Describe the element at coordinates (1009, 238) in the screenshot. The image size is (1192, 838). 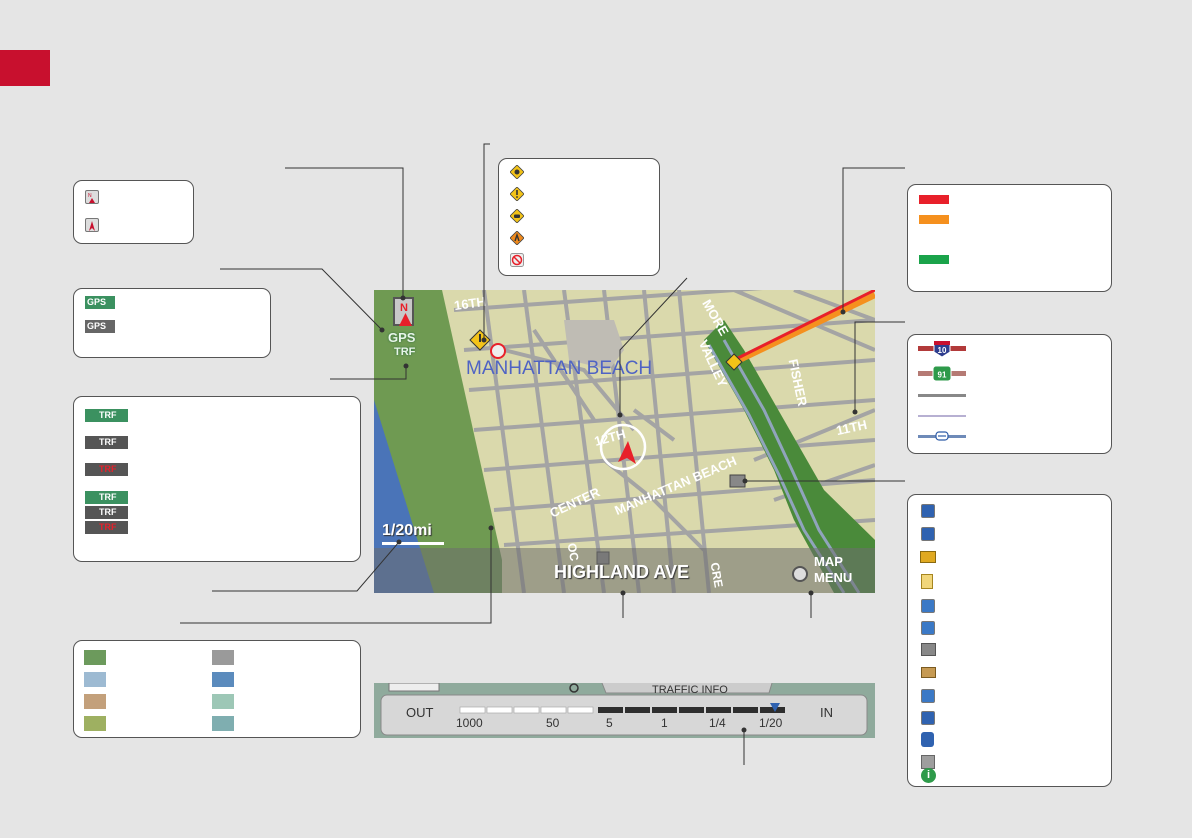
I see `traffic-flow-legend` at that location.